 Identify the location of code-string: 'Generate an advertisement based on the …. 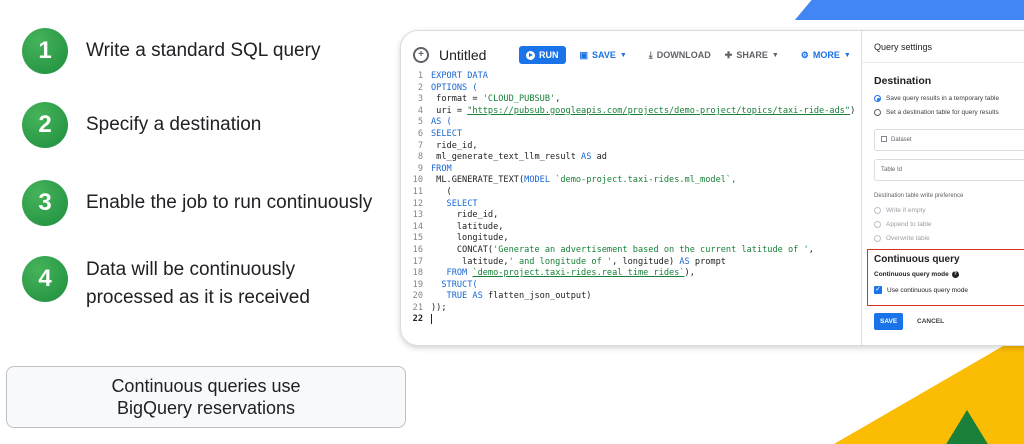
(651, 249).